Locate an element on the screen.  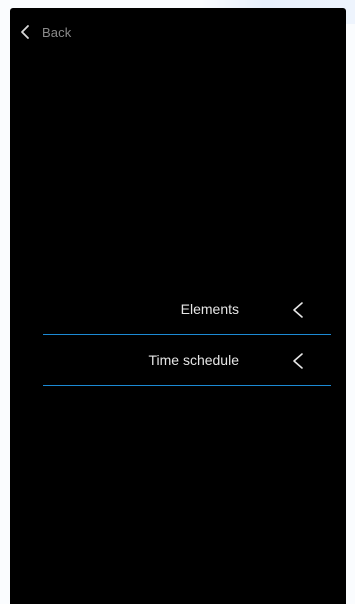
menu-item-label: Elements is located at coordinates (209, 309).